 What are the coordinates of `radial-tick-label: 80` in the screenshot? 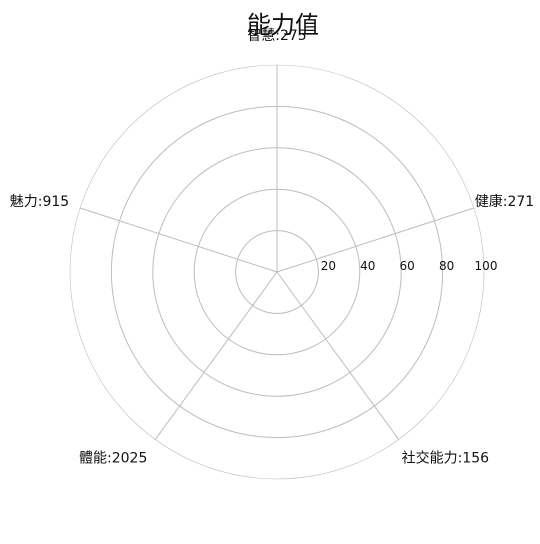 It's located at (446, 266).